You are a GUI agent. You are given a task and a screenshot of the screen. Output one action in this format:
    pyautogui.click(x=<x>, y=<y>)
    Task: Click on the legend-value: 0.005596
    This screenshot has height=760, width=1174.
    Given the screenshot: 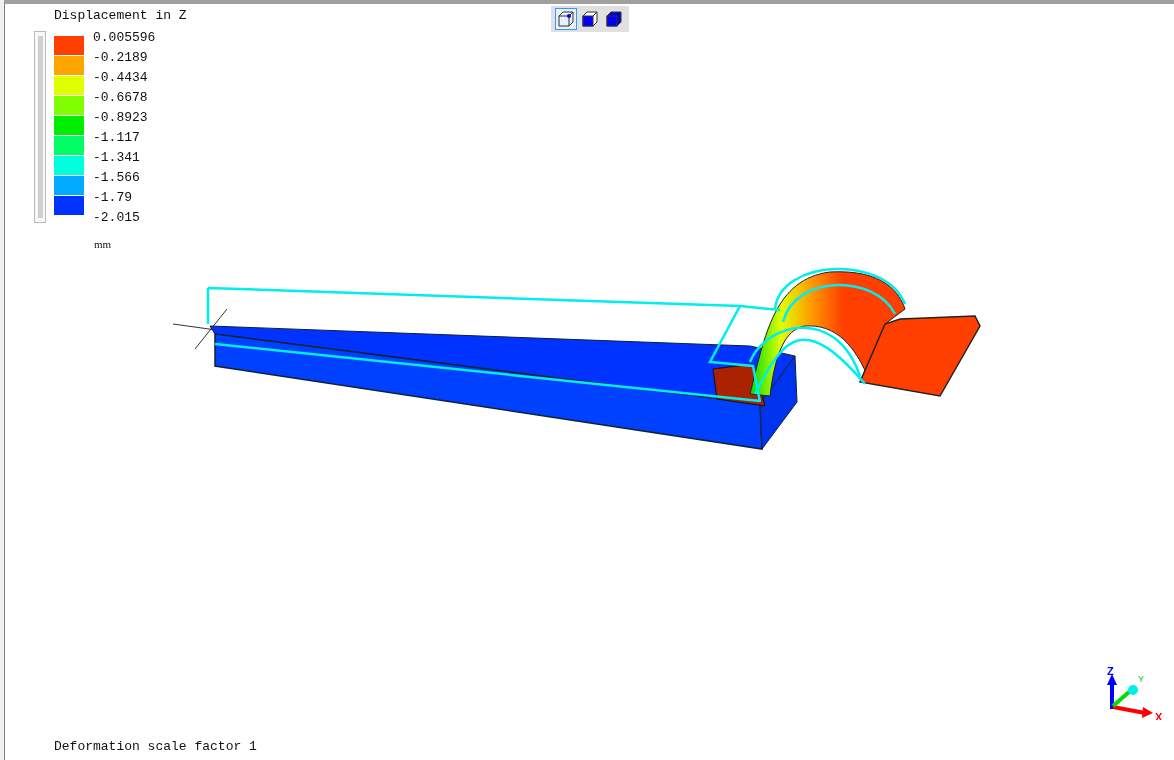 What is the action you would take?
    pyautogui.click(x=124, y=38)
    